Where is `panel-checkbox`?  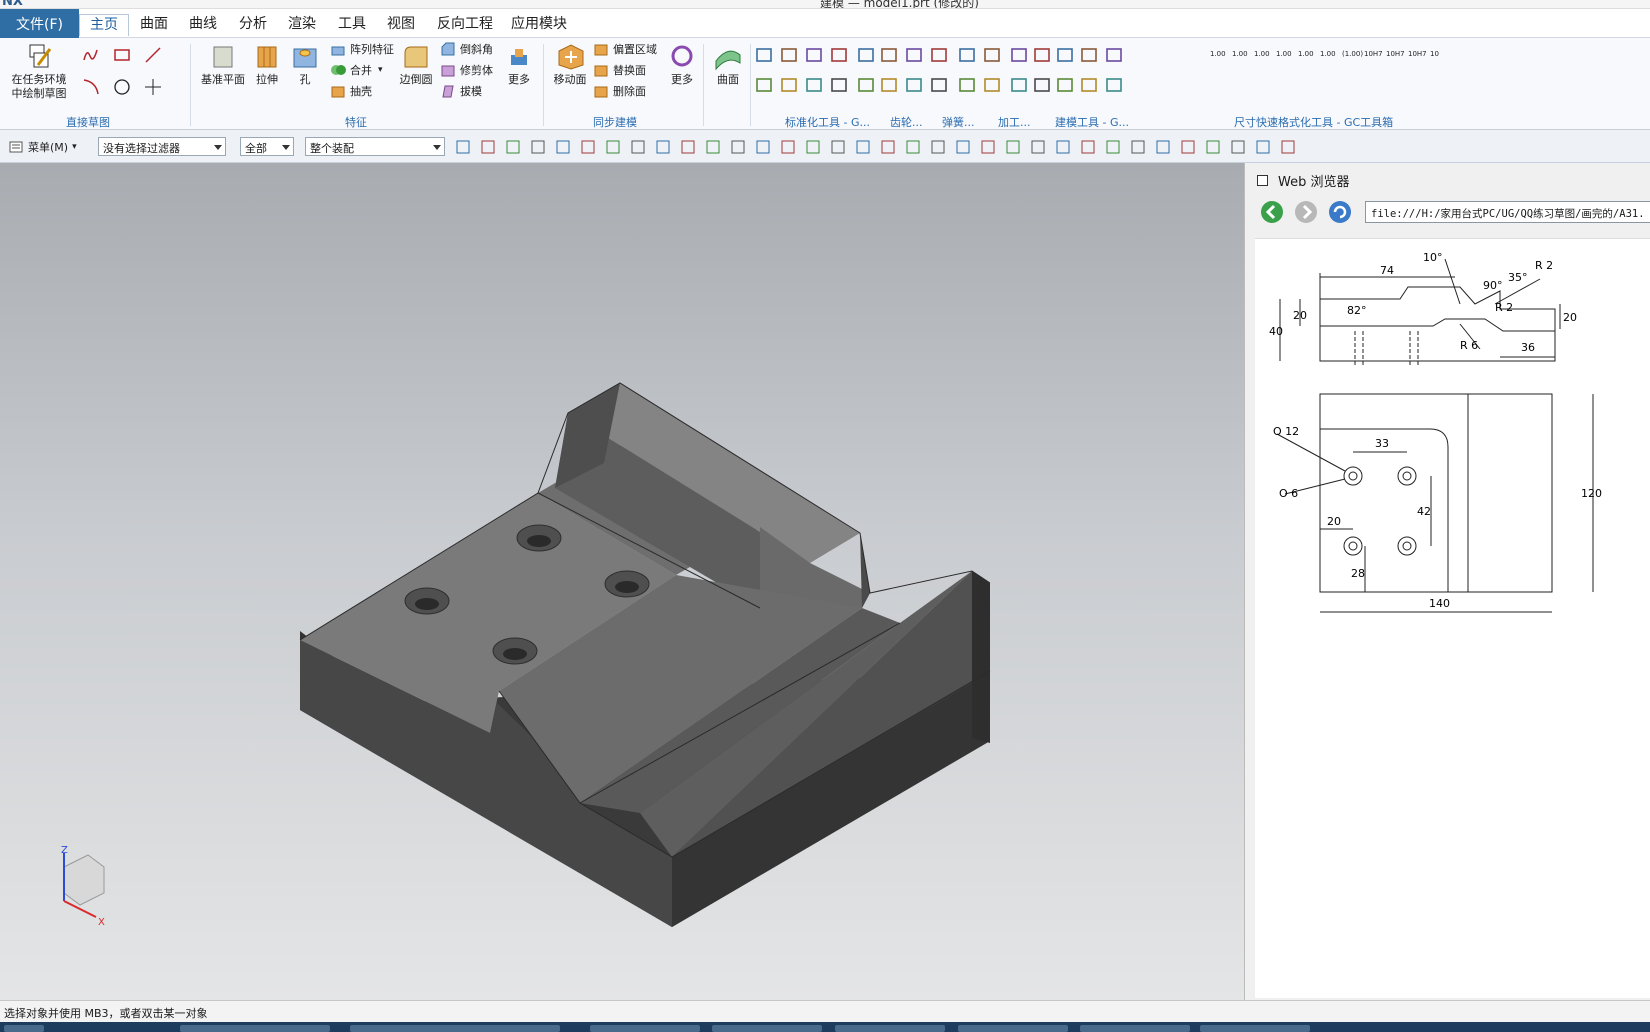
panel-checkbox is located at coordinates (1262, 180).